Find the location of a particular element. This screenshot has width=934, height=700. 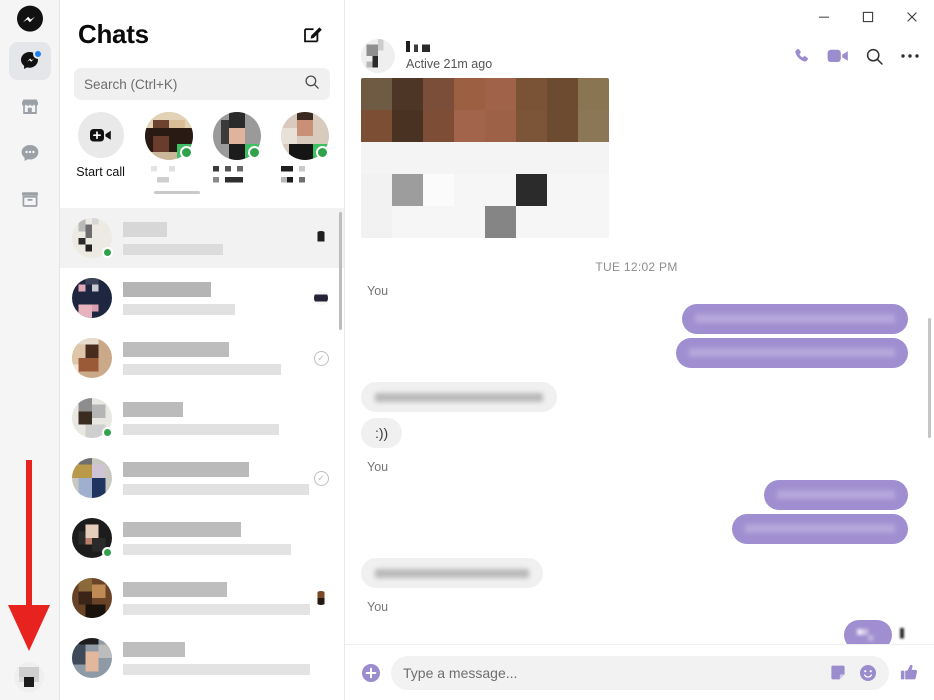

message-row-incoming: :)) is located at coordinates (636, 433).